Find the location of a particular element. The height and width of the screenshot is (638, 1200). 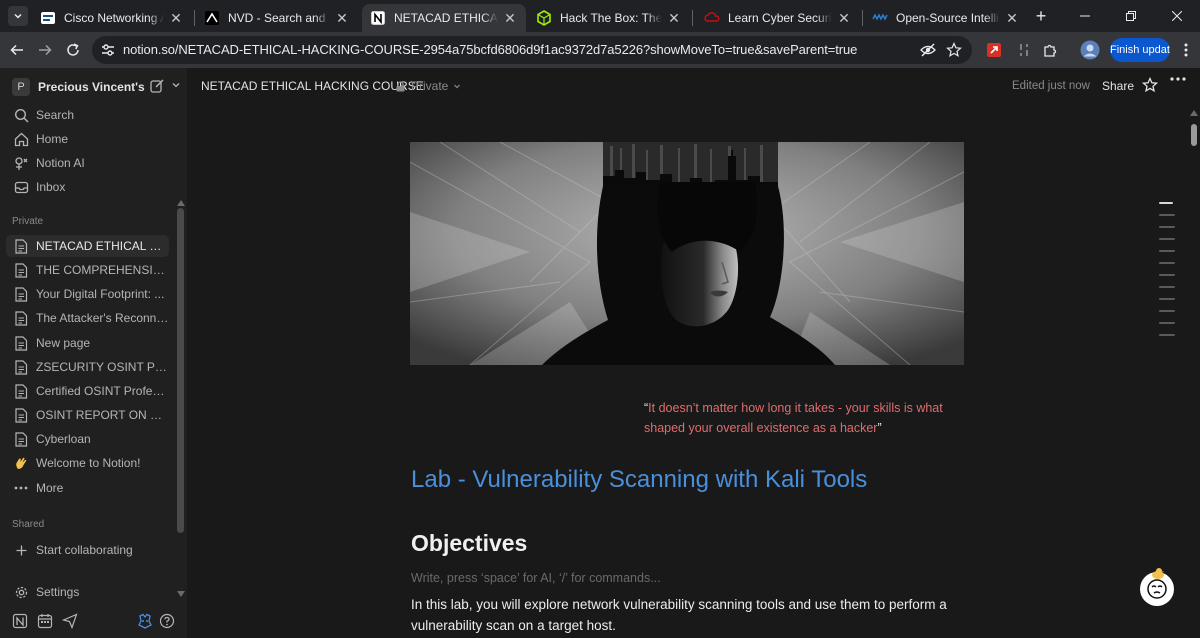

scroll-down-arrow-icon is located at coordinates (181, 594).